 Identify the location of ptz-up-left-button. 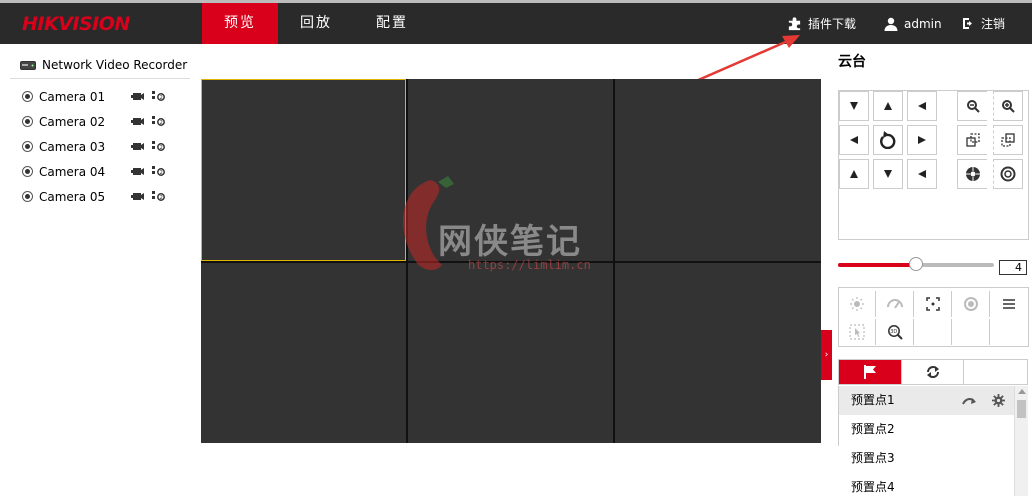
(854, 106).